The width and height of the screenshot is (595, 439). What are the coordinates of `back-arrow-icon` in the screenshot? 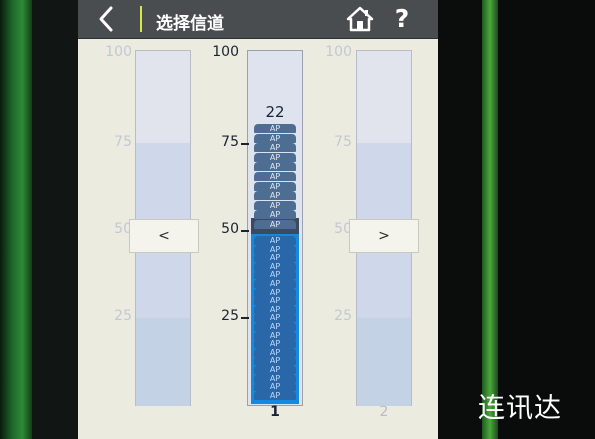 It's located at (107, 19).